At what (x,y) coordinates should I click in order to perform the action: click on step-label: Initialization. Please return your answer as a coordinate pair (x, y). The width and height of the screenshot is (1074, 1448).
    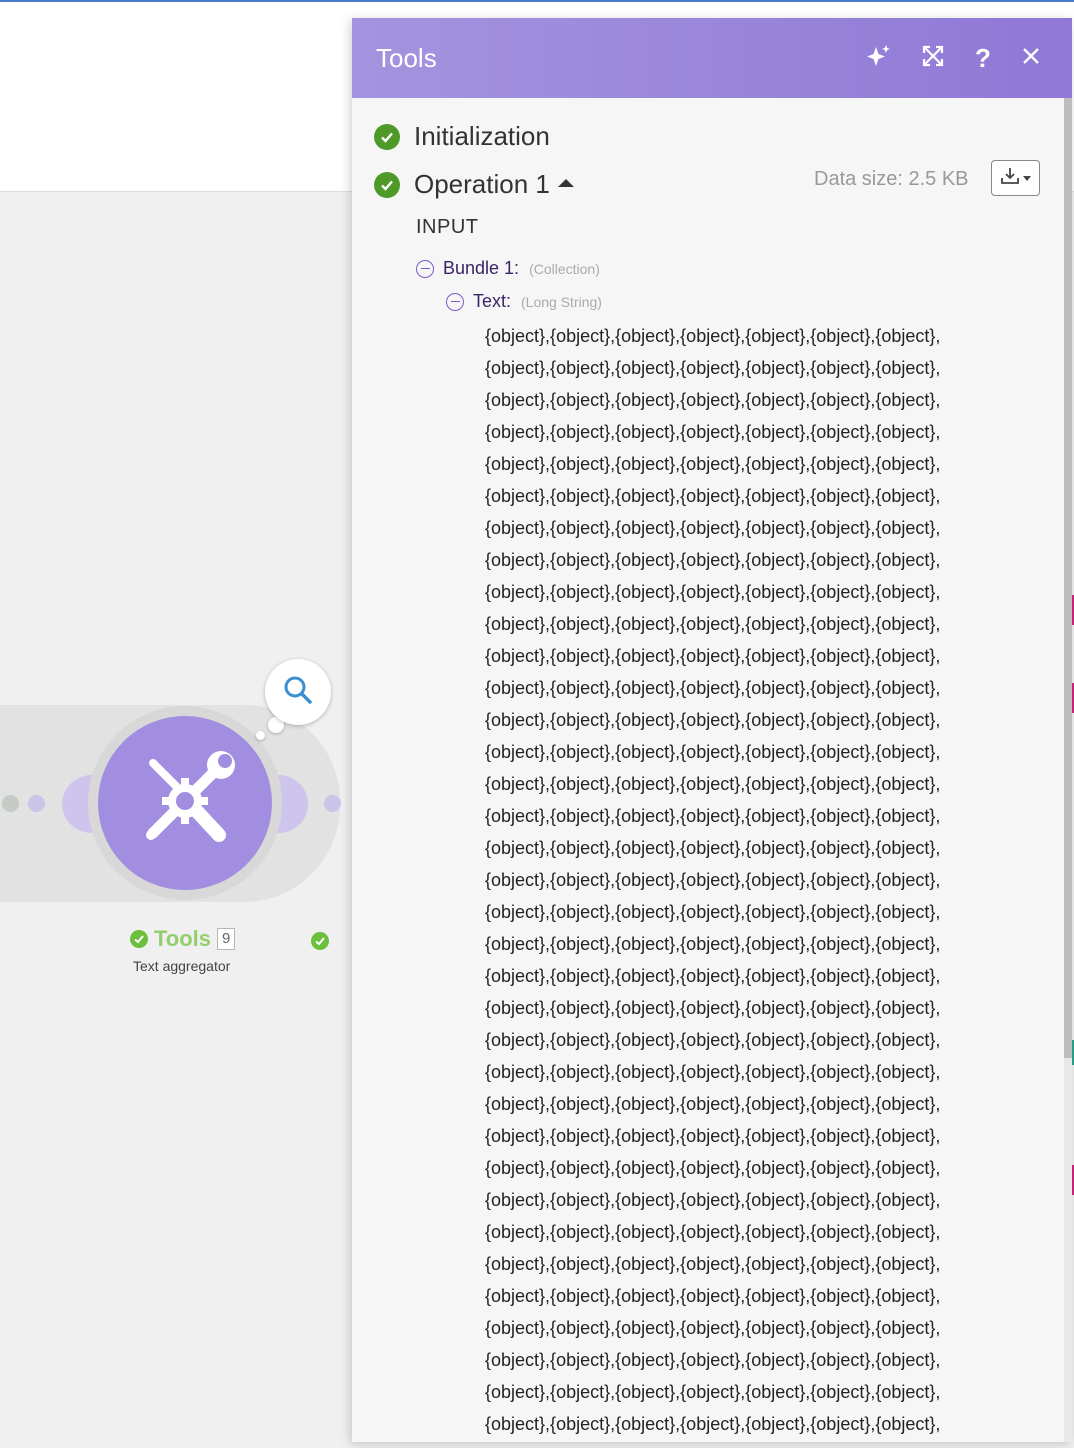
    Looking at the image, I should click on (482, 136).